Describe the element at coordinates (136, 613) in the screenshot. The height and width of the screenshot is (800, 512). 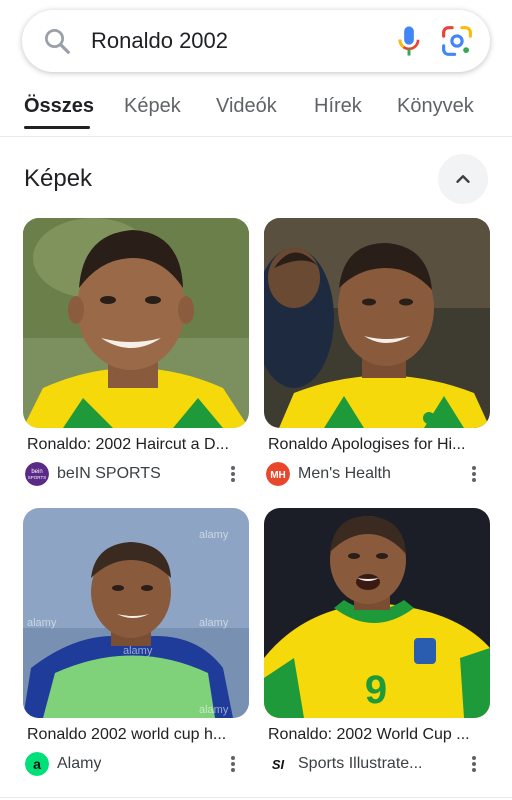
I see `result-image: alamy alamy alamy alamy alamy` at that location.